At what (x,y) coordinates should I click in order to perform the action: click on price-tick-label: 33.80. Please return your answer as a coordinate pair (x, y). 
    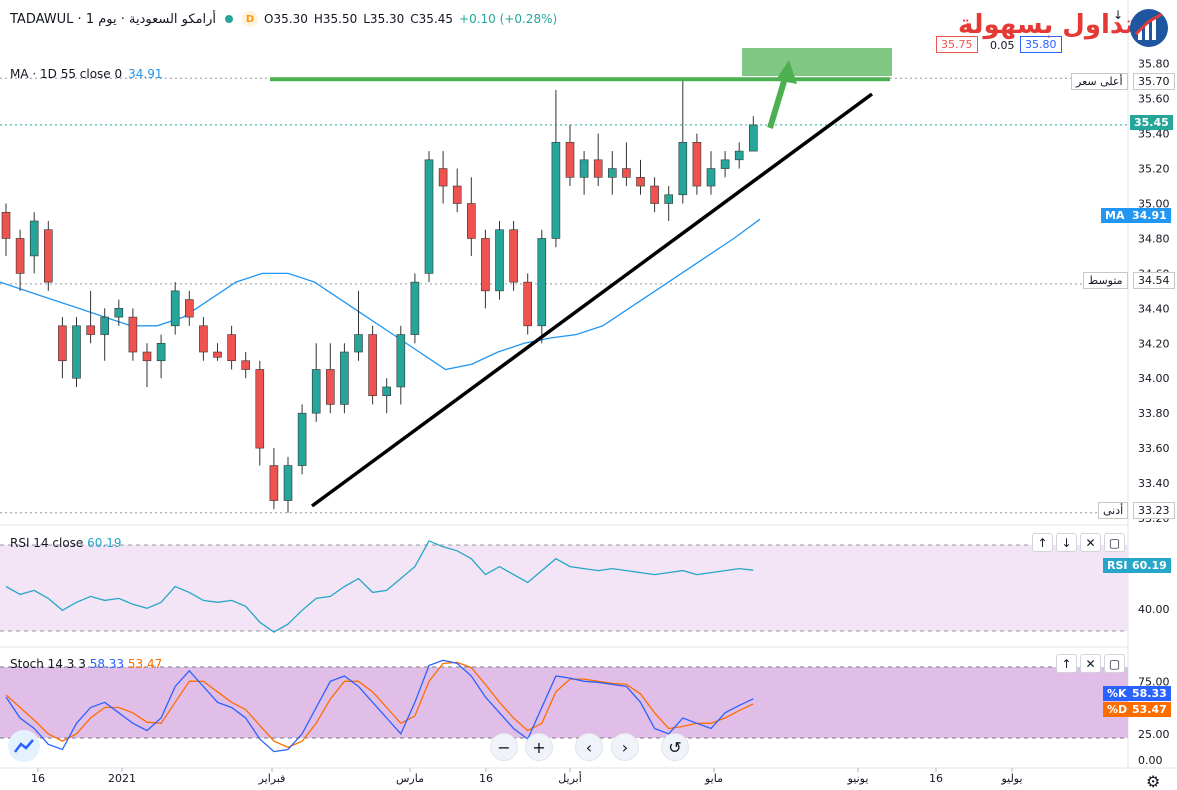
    Looking at the image, I should click on (1154, 413).